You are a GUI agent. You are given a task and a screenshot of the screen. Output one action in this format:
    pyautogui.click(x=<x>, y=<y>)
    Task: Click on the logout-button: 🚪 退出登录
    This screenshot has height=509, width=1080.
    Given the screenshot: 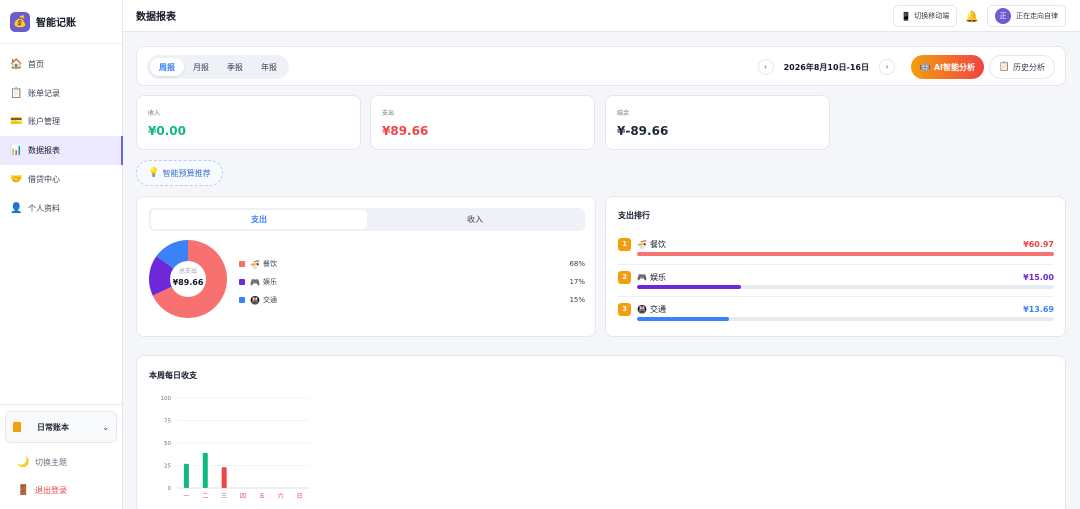 What is the action you would take?
    pyautogui.click(x=61, y=490)
    